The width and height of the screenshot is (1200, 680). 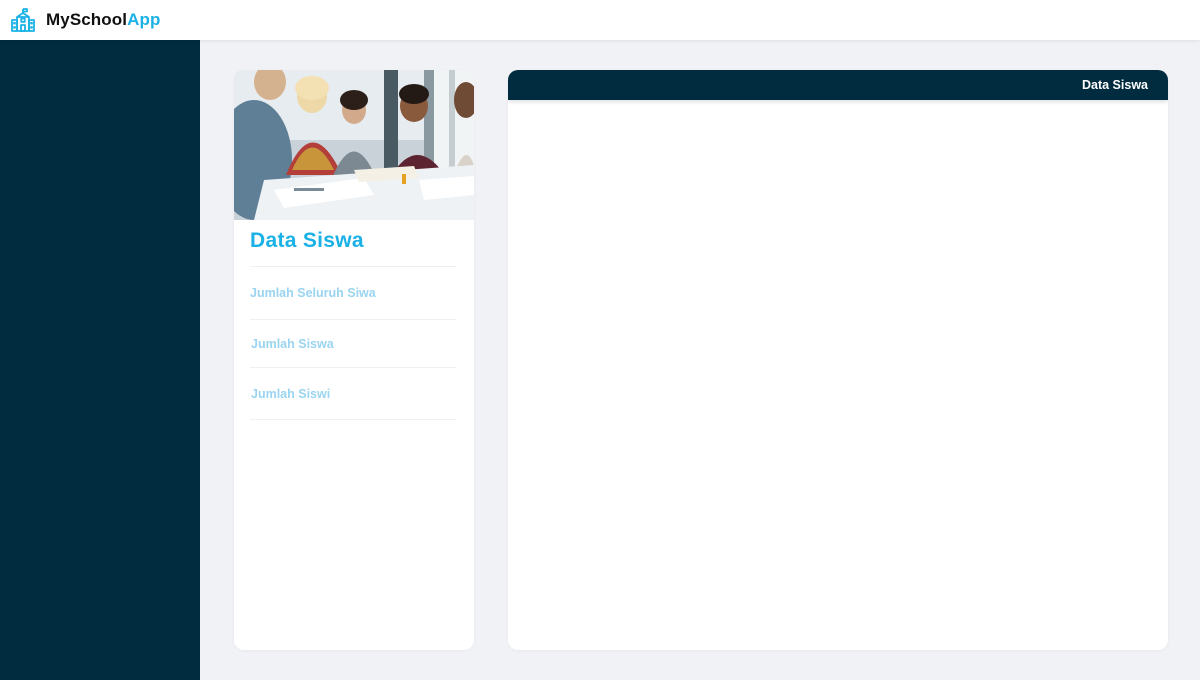 What do you see at coordinates (1114, 85) in the screenshot?
I see `panel-header-title: Data Siswa` at bounding box center [1114, 85].